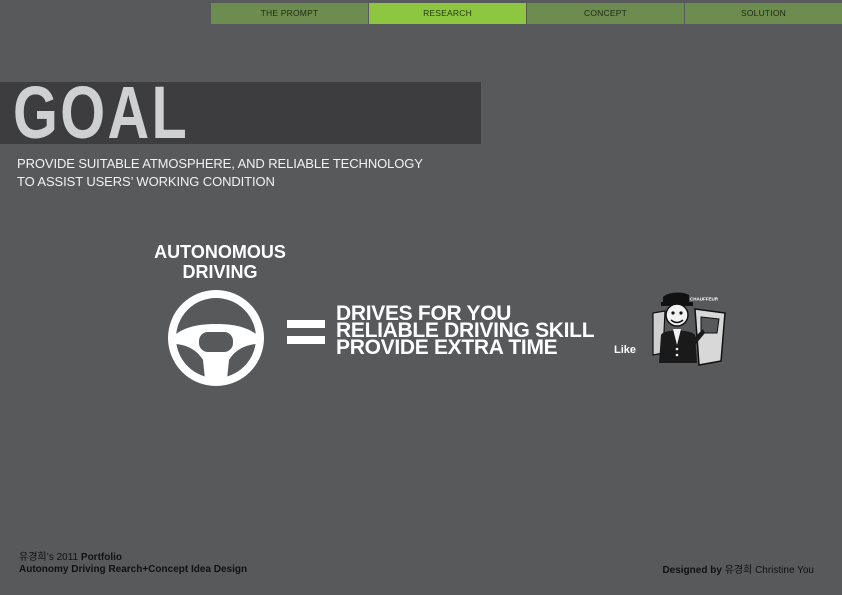  I want to click on designed-by-label: Designed by, so click(693, 570).